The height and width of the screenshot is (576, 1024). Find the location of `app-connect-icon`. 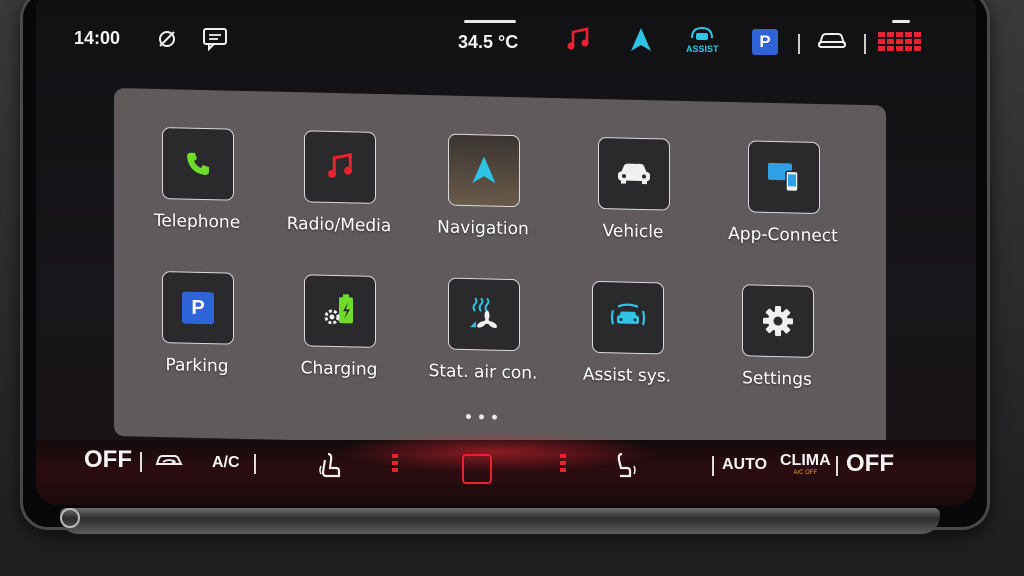

app-connect-icon is located at coordinates (783, 177).